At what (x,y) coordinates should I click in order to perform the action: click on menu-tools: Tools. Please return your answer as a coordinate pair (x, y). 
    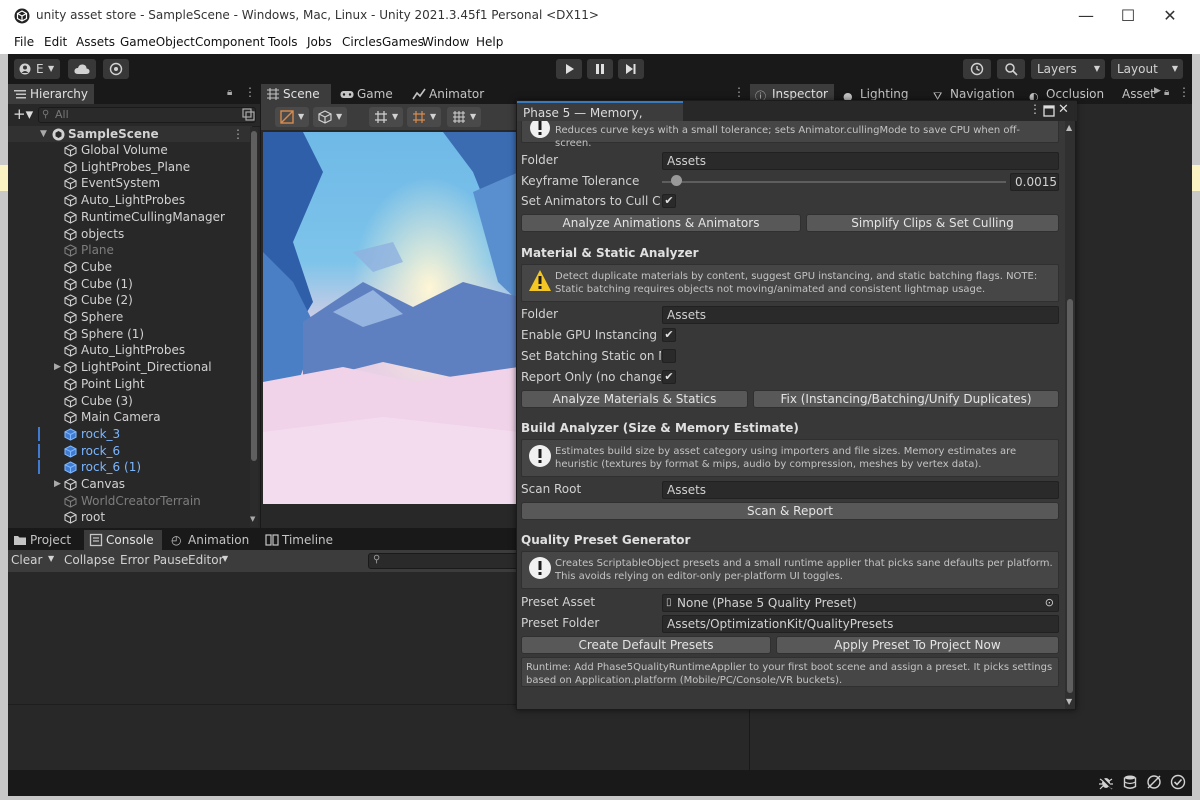
    Looking at the image, I should click on (283, 42).